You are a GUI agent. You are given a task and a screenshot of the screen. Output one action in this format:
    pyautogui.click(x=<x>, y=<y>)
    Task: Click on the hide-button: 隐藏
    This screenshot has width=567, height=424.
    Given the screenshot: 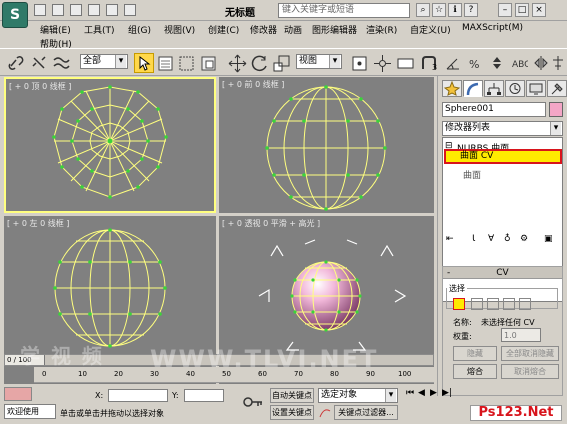 What is the action you would take?
    pyautogui.click(x=475, y=353)
    